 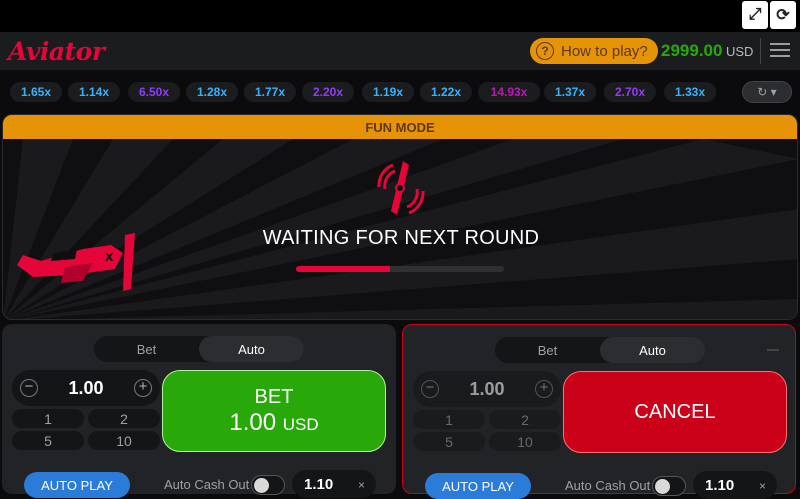 What do you see at coordinates (343, 269) in the screenshot?
I see `round-progress-fill` at bounding box center [343, 269].